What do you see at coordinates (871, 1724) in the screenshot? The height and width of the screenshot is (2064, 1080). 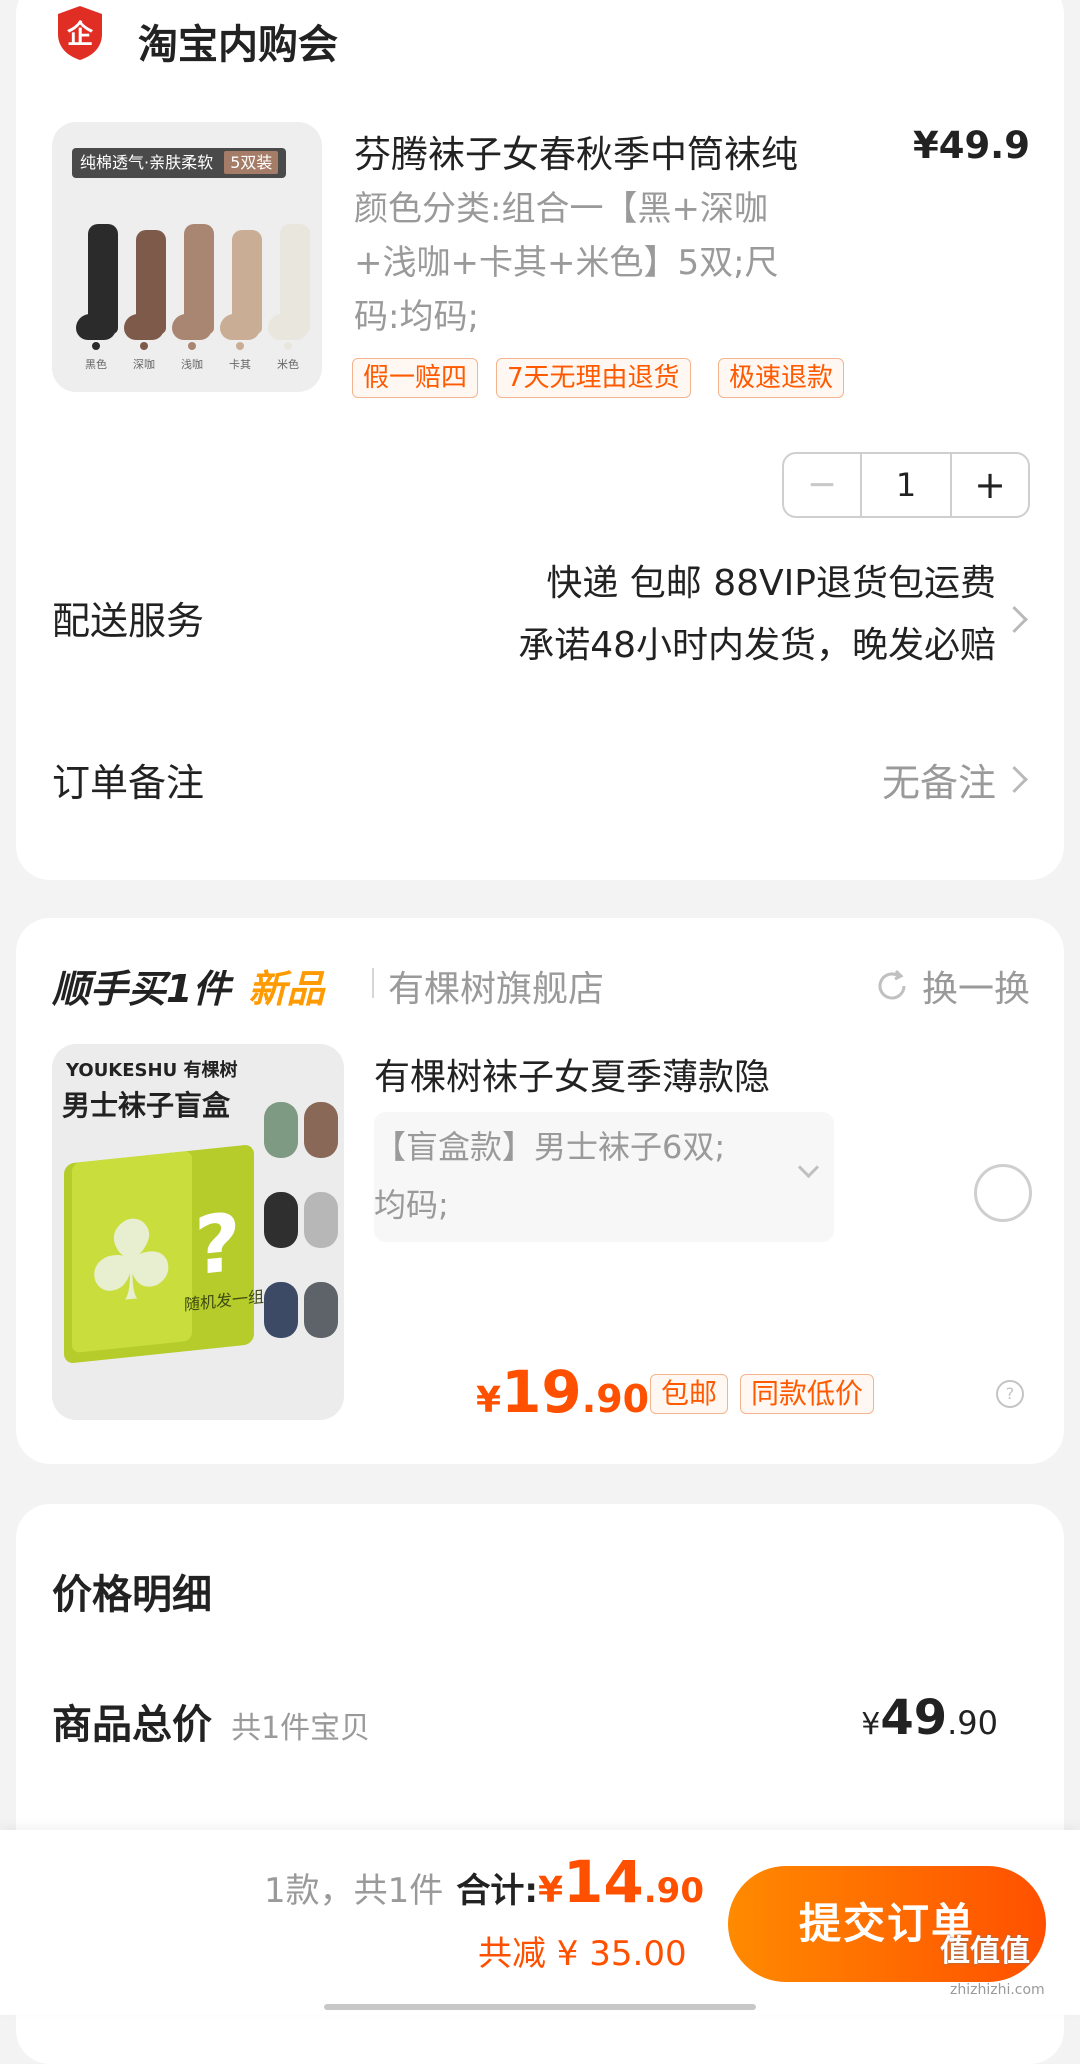 I see `total-symbol: ¥` at bounding box center [871, 1724].